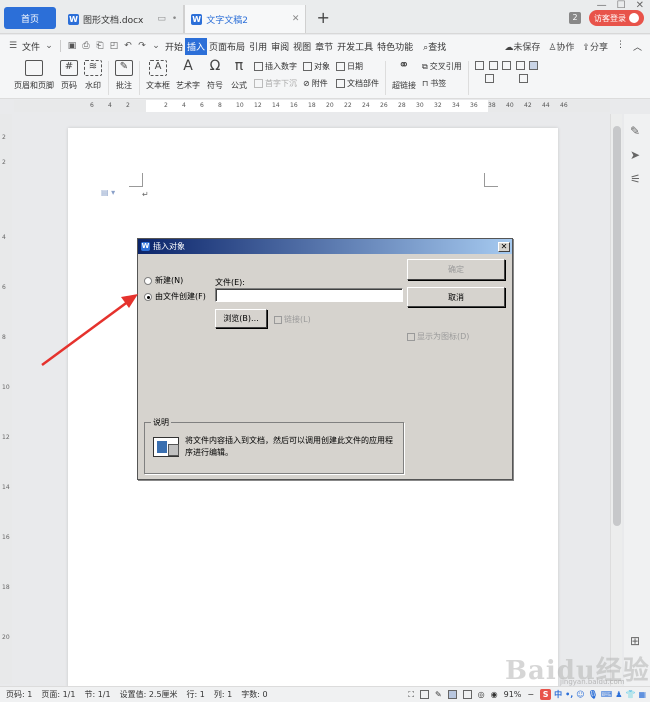 The image size is (650, 702). I want to click on menu-section: 章节, so click(324, 46).